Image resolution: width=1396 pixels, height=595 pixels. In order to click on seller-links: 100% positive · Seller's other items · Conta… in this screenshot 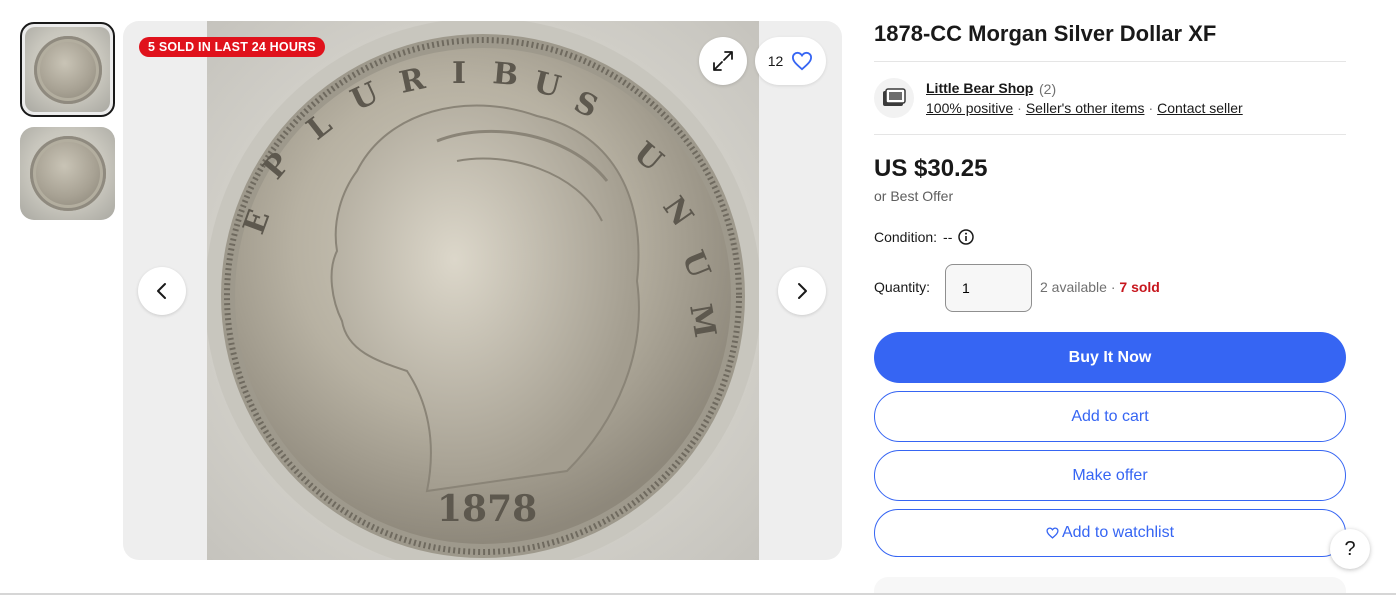, I will do `click(1084, 108)`.